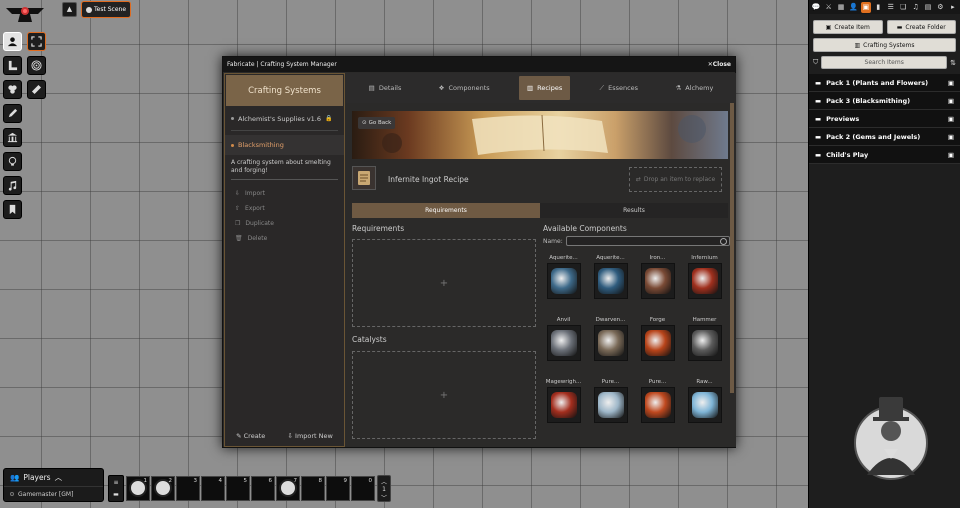 This screenshot has height=508, width=960. Describe the element at coordinates (891, 7) in the screenshot. I see `tables-tab-icon: ☰` at that location.